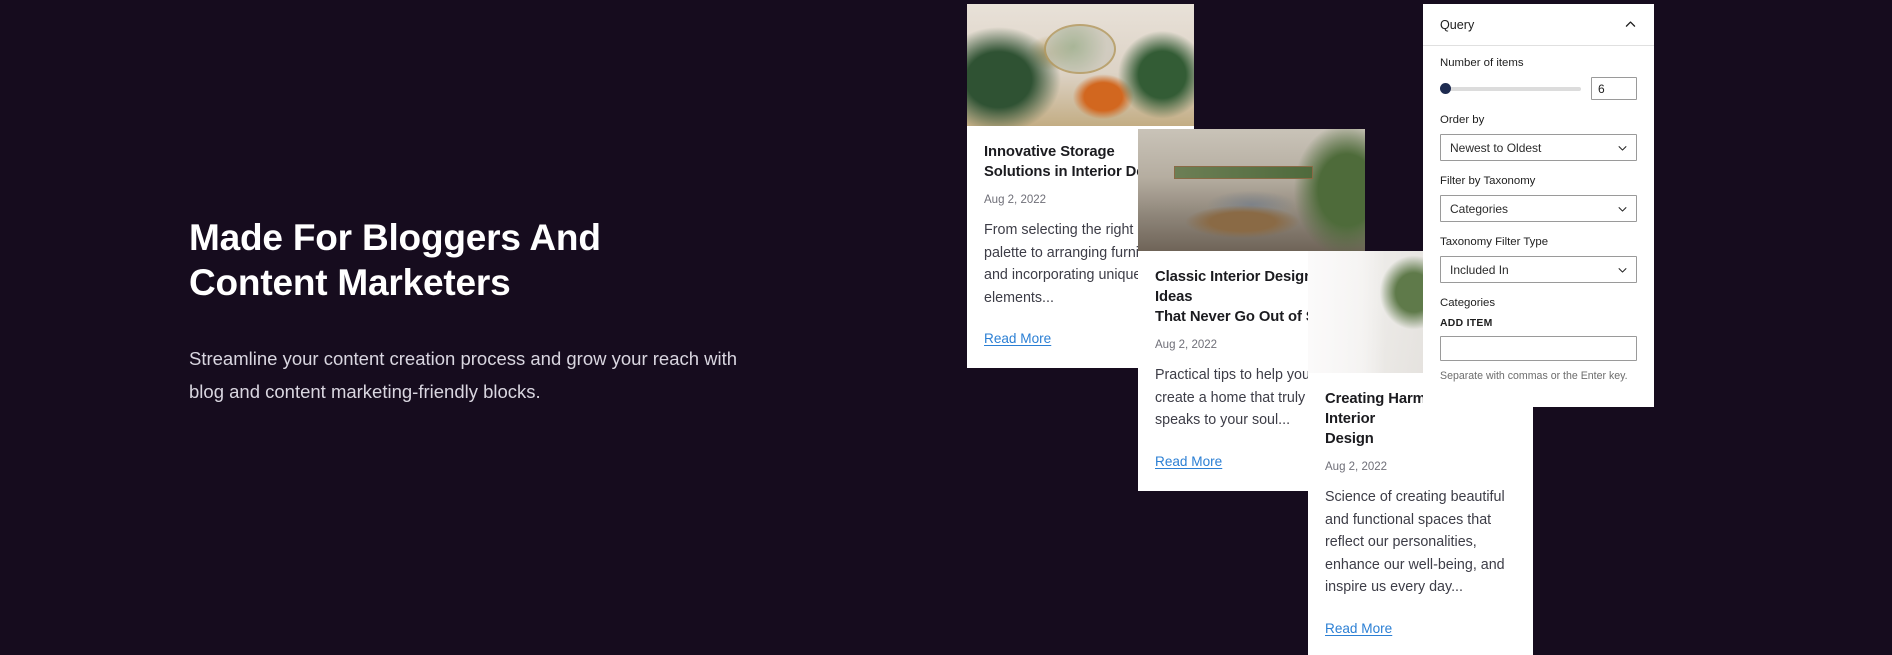 The image size is (1892, 655). I want to click on taxonomy-filter-type-field: Taxonomy Filter Type Included In, so click(1538, 259).